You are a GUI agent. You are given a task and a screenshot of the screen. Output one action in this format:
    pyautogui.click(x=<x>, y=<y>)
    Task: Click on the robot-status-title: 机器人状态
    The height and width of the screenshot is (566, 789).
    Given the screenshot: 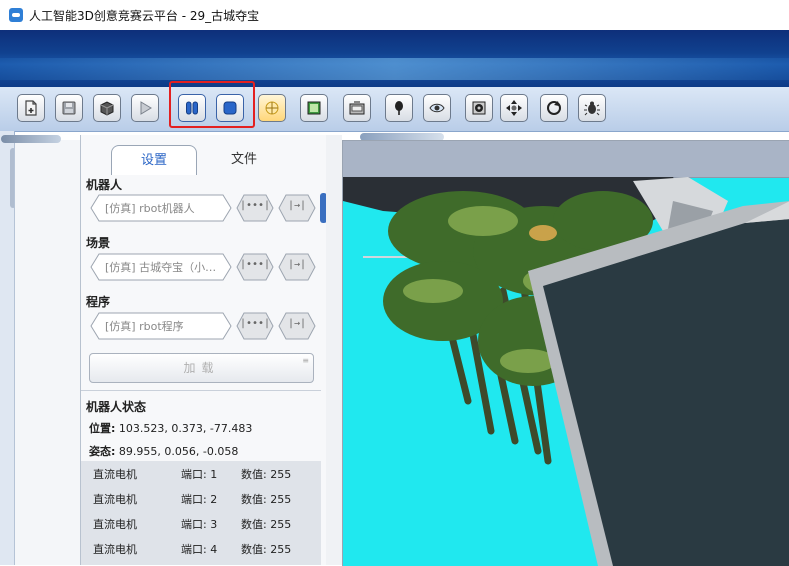 What is the action you would take?
    pyautogui.click(x=116, y=407)
    